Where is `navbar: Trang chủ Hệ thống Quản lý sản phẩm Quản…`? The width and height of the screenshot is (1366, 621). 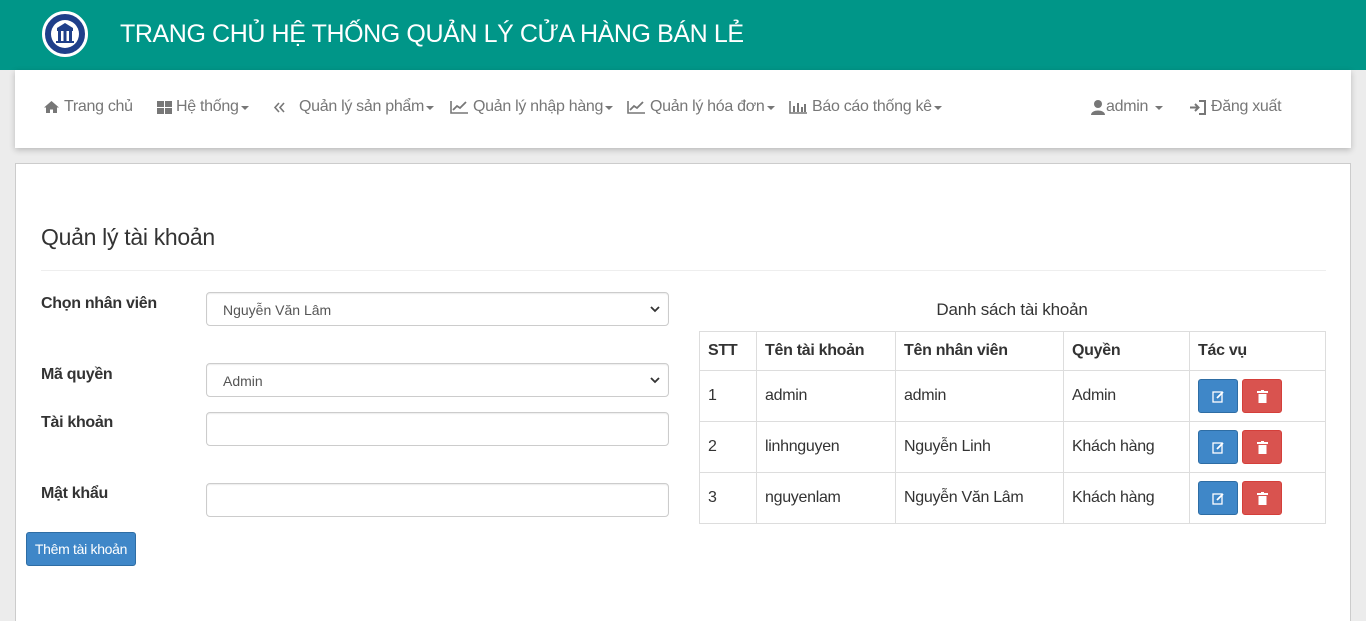
navbar: Trang chủ Hệ thống Quản lý sản phẩm Quản… is located at coordinates (683, 109).